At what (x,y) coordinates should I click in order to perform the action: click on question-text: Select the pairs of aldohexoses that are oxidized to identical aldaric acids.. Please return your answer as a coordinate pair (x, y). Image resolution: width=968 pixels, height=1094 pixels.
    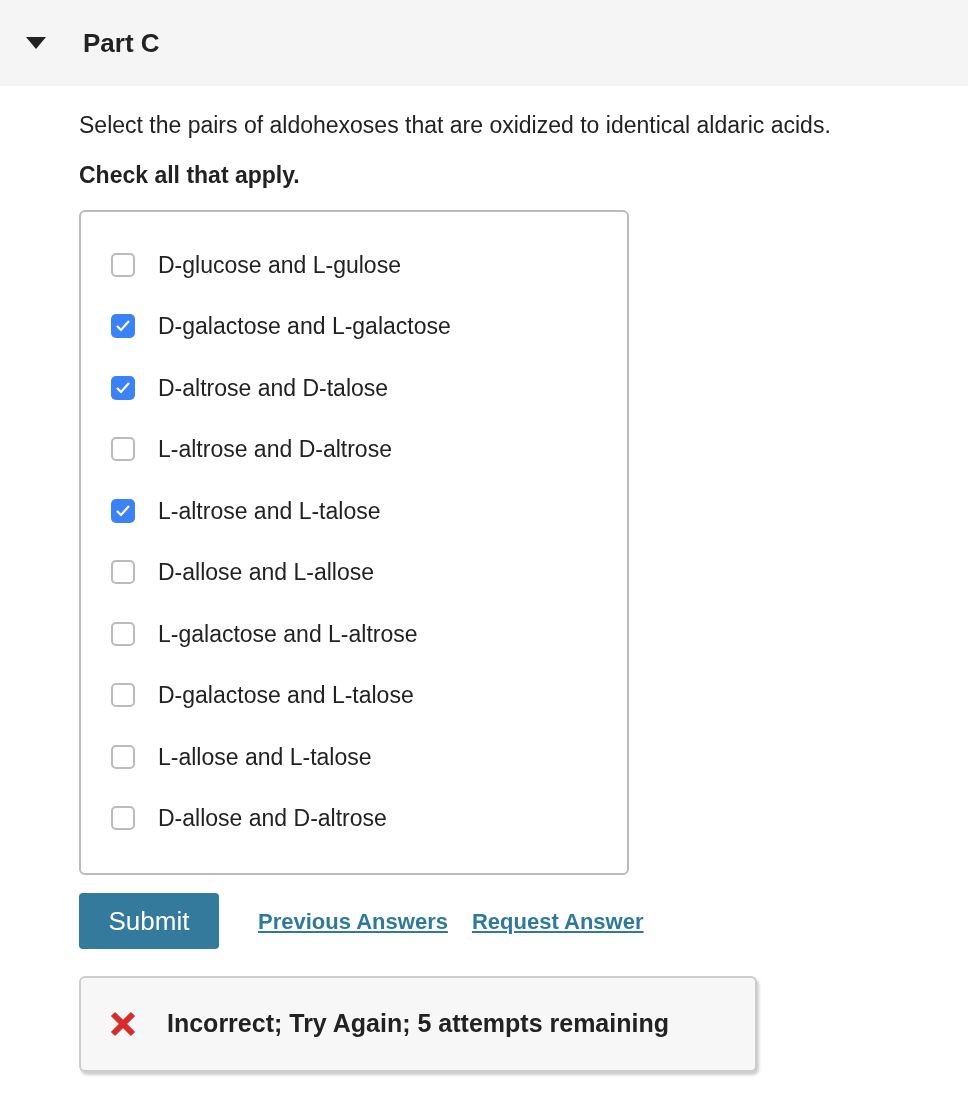
    Looking at the image, I should click on (455, 125).